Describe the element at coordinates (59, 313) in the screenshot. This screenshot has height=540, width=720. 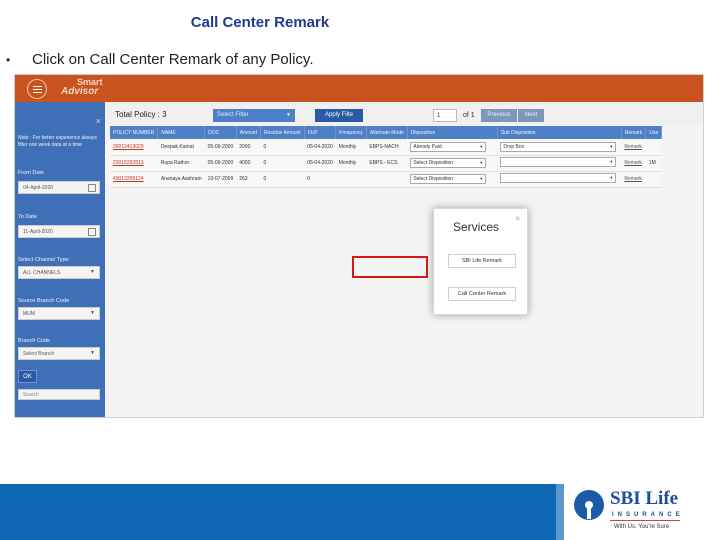
I see `source-branch-select: MUM ▼` at that location.